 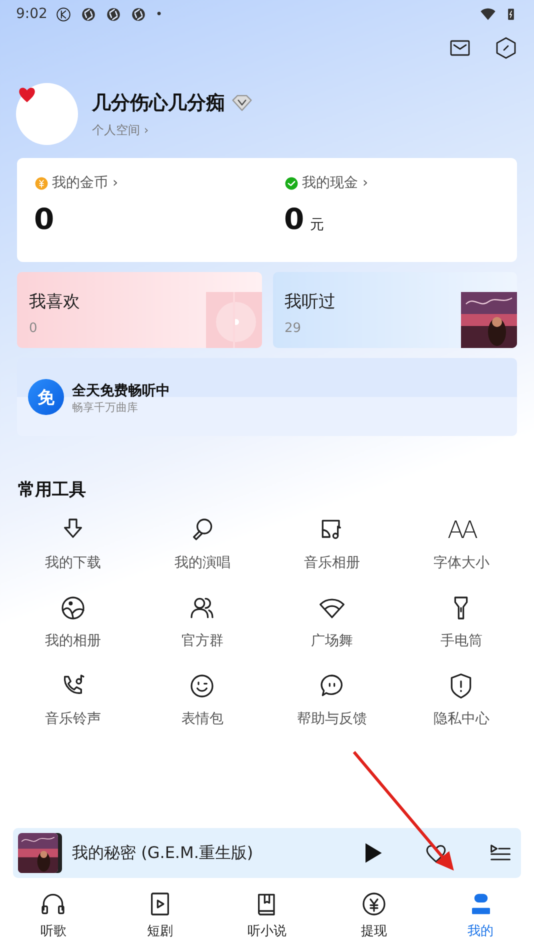 I want to click on smiley-icon, so click(x=202, y=686).